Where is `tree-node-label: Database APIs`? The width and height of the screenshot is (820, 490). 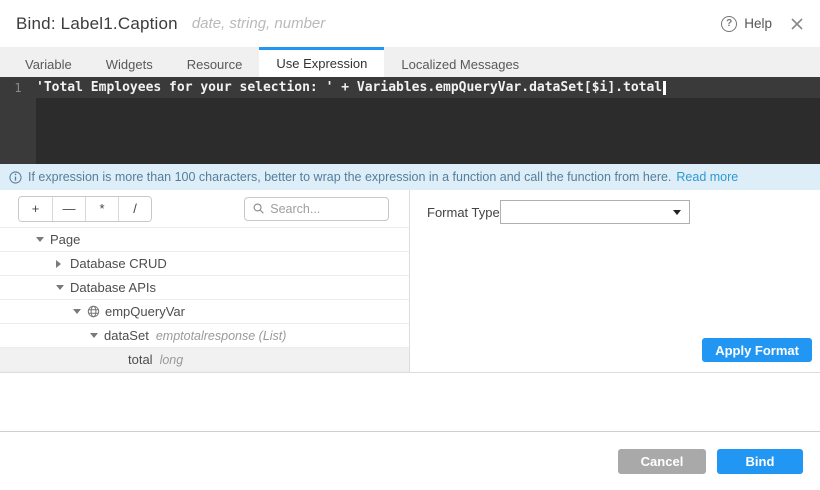
tree-node-label: Database APIs is located at coordinates (113, 287).